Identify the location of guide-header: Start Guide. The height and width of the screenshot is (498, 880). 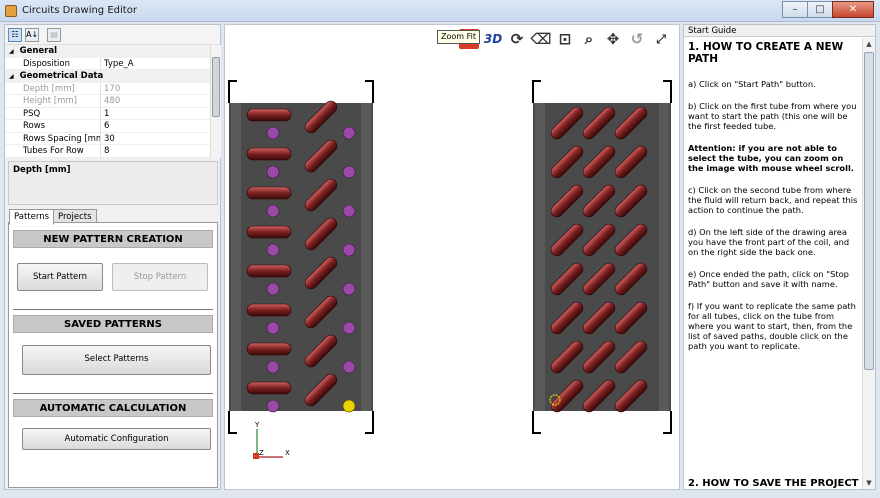
(779, 31).